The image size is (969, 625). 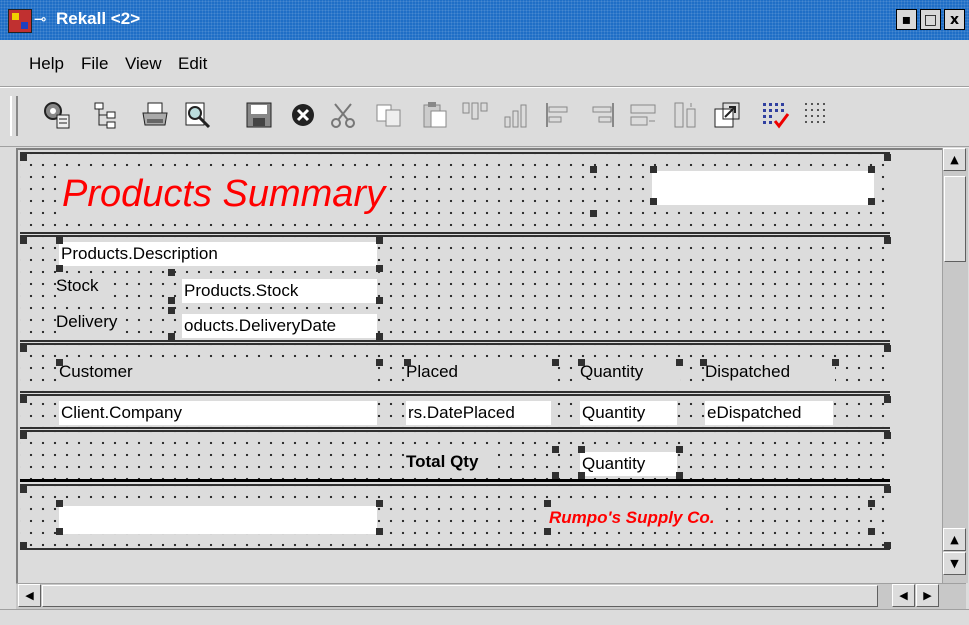 I want to click on copy-icon, so click(x=389, y=115).